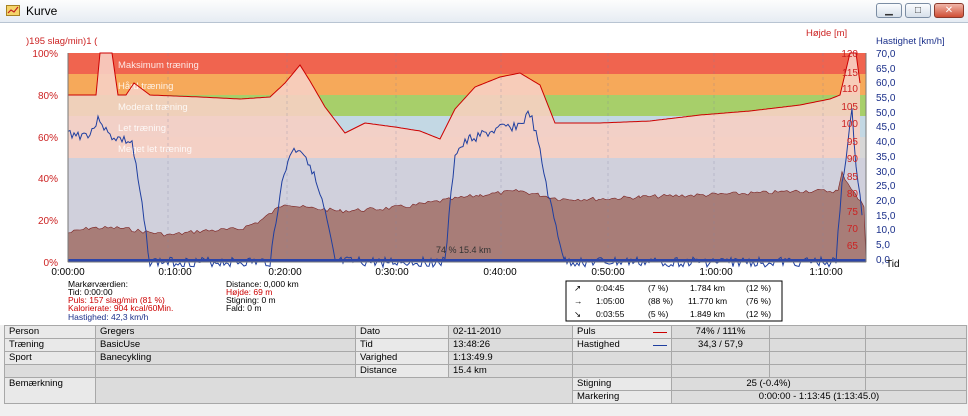 This screenshot has width=968, height=416. What do you see at coordinates (886, 98) in the screenshot?
I see `speed-tick: 55,0` at bounding box center [886, 98].